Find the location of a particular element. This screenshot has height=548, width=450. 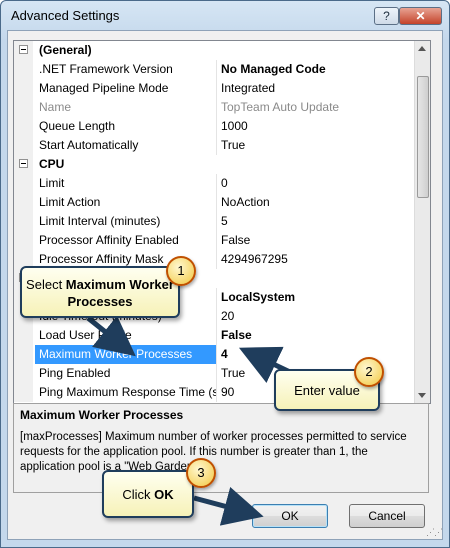

property-name: Limit Action is located at coordinates (70, 202).